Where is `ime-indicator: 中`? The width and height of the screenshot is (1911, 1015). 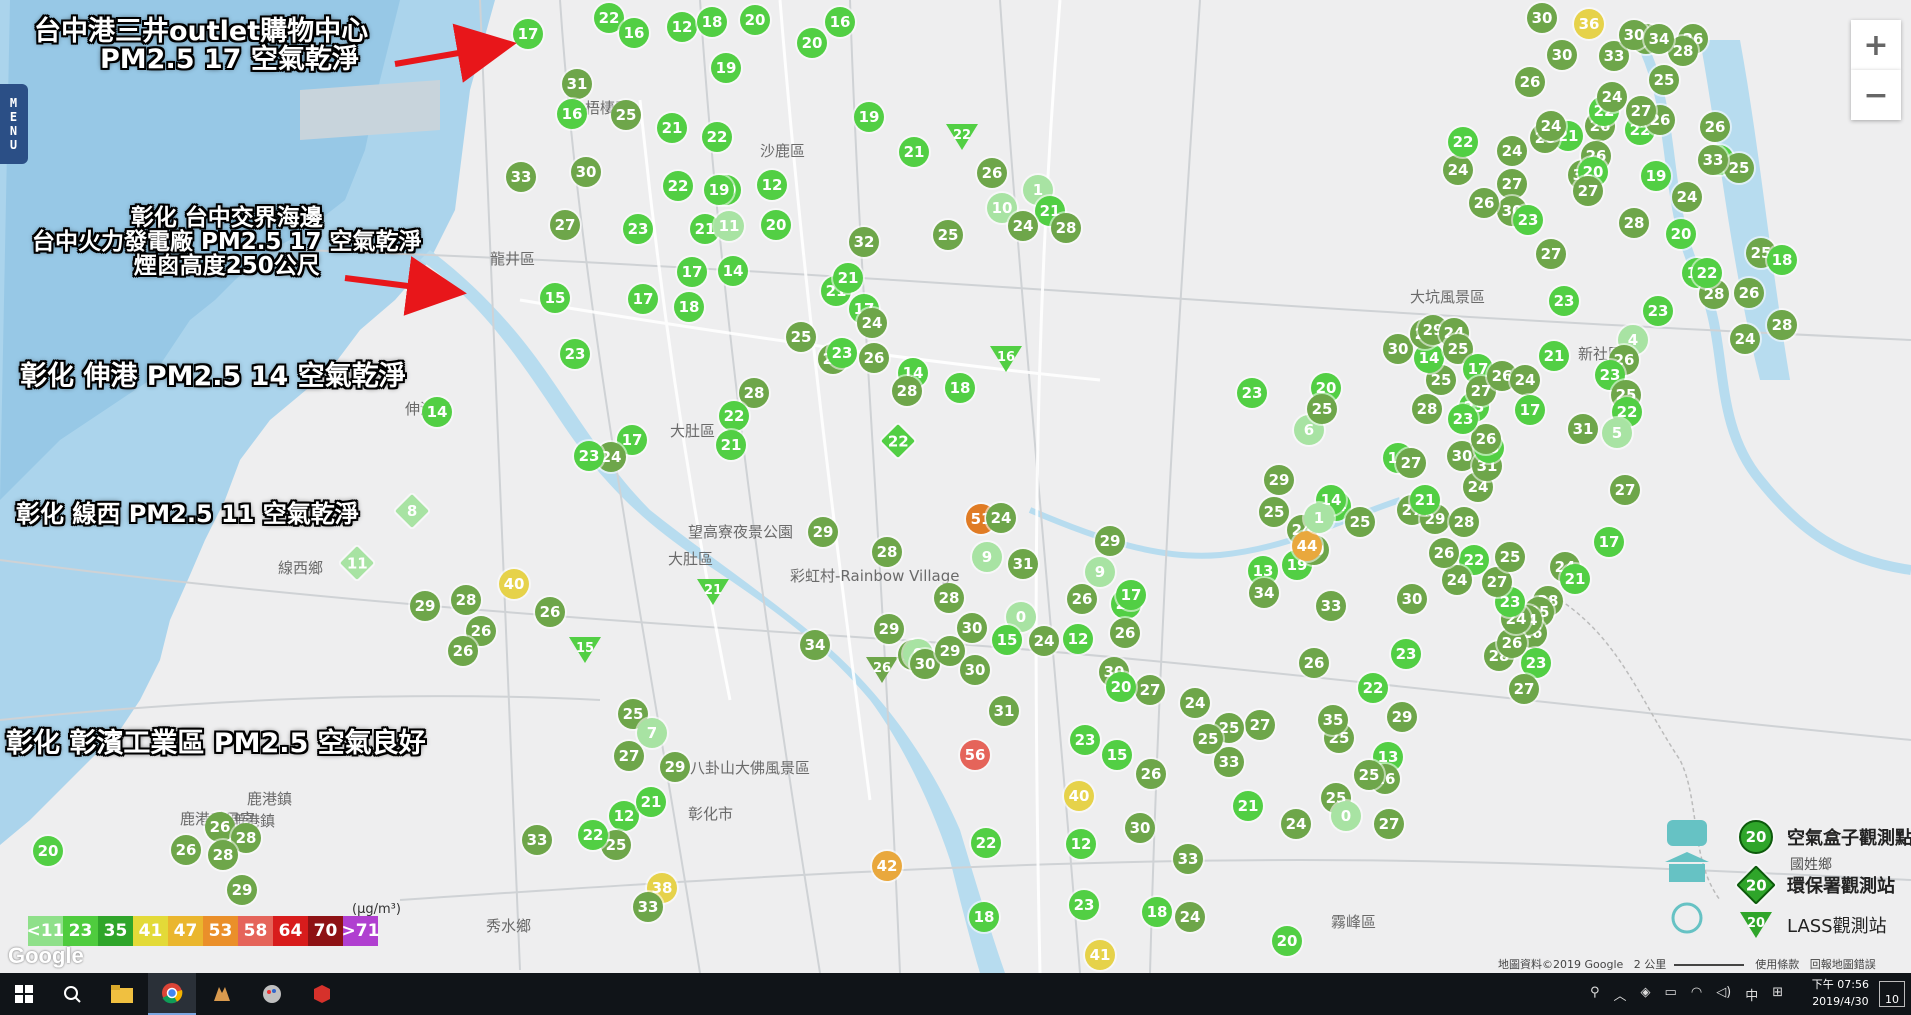 ime-indicator: 中 is located at coordinates (1751, 994).